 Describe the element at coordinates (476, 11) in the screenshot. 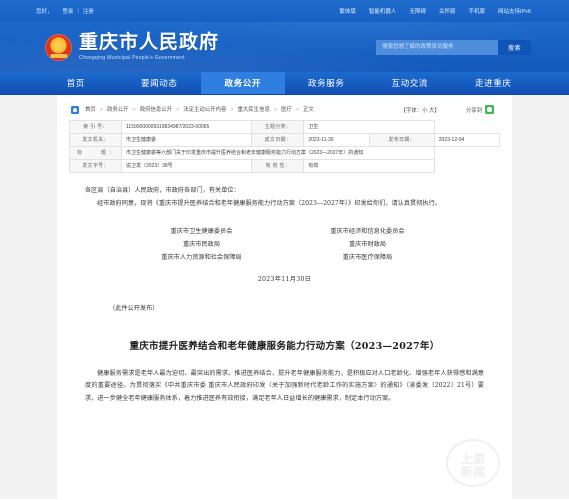

I see `mobile-version-link: 手机版` at that location.